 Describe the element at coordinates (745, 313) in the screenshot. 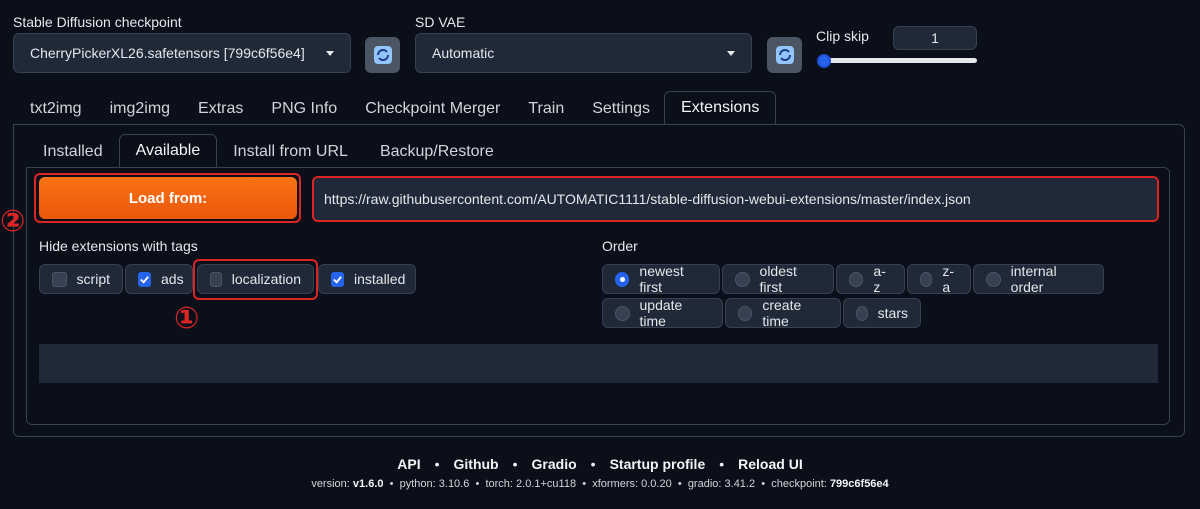

I see `radio-create-time` at that location.